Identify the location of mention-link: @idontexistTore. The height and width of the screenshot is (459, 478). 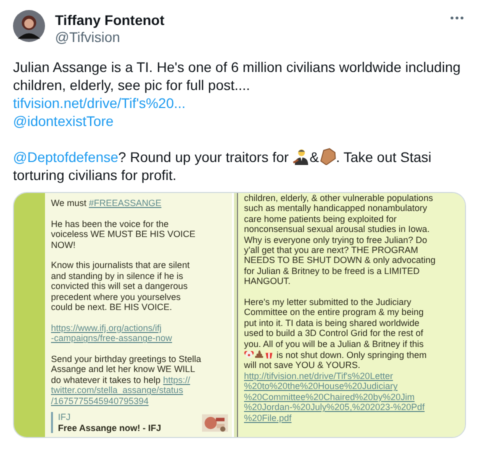
(63, 121).